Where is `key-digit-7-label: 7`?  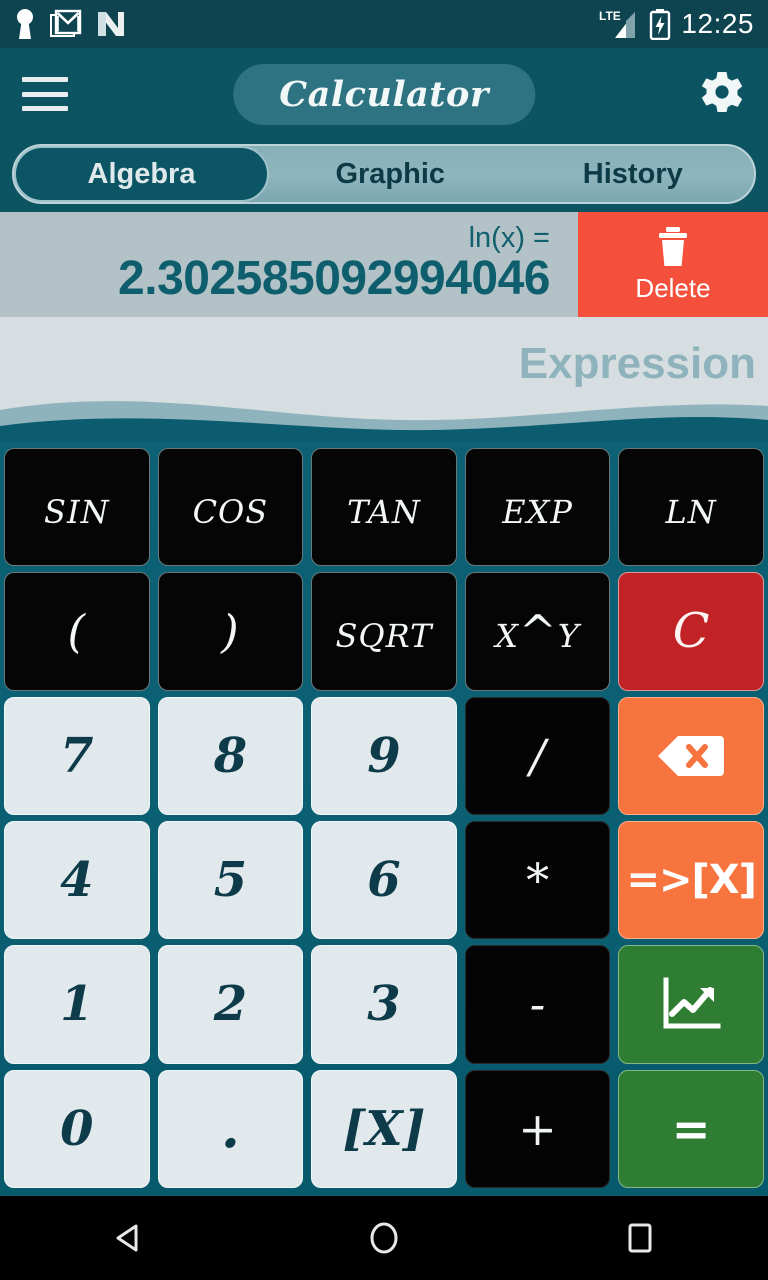
key-digit-7-label: 7 is located at coordinates (77, 755).